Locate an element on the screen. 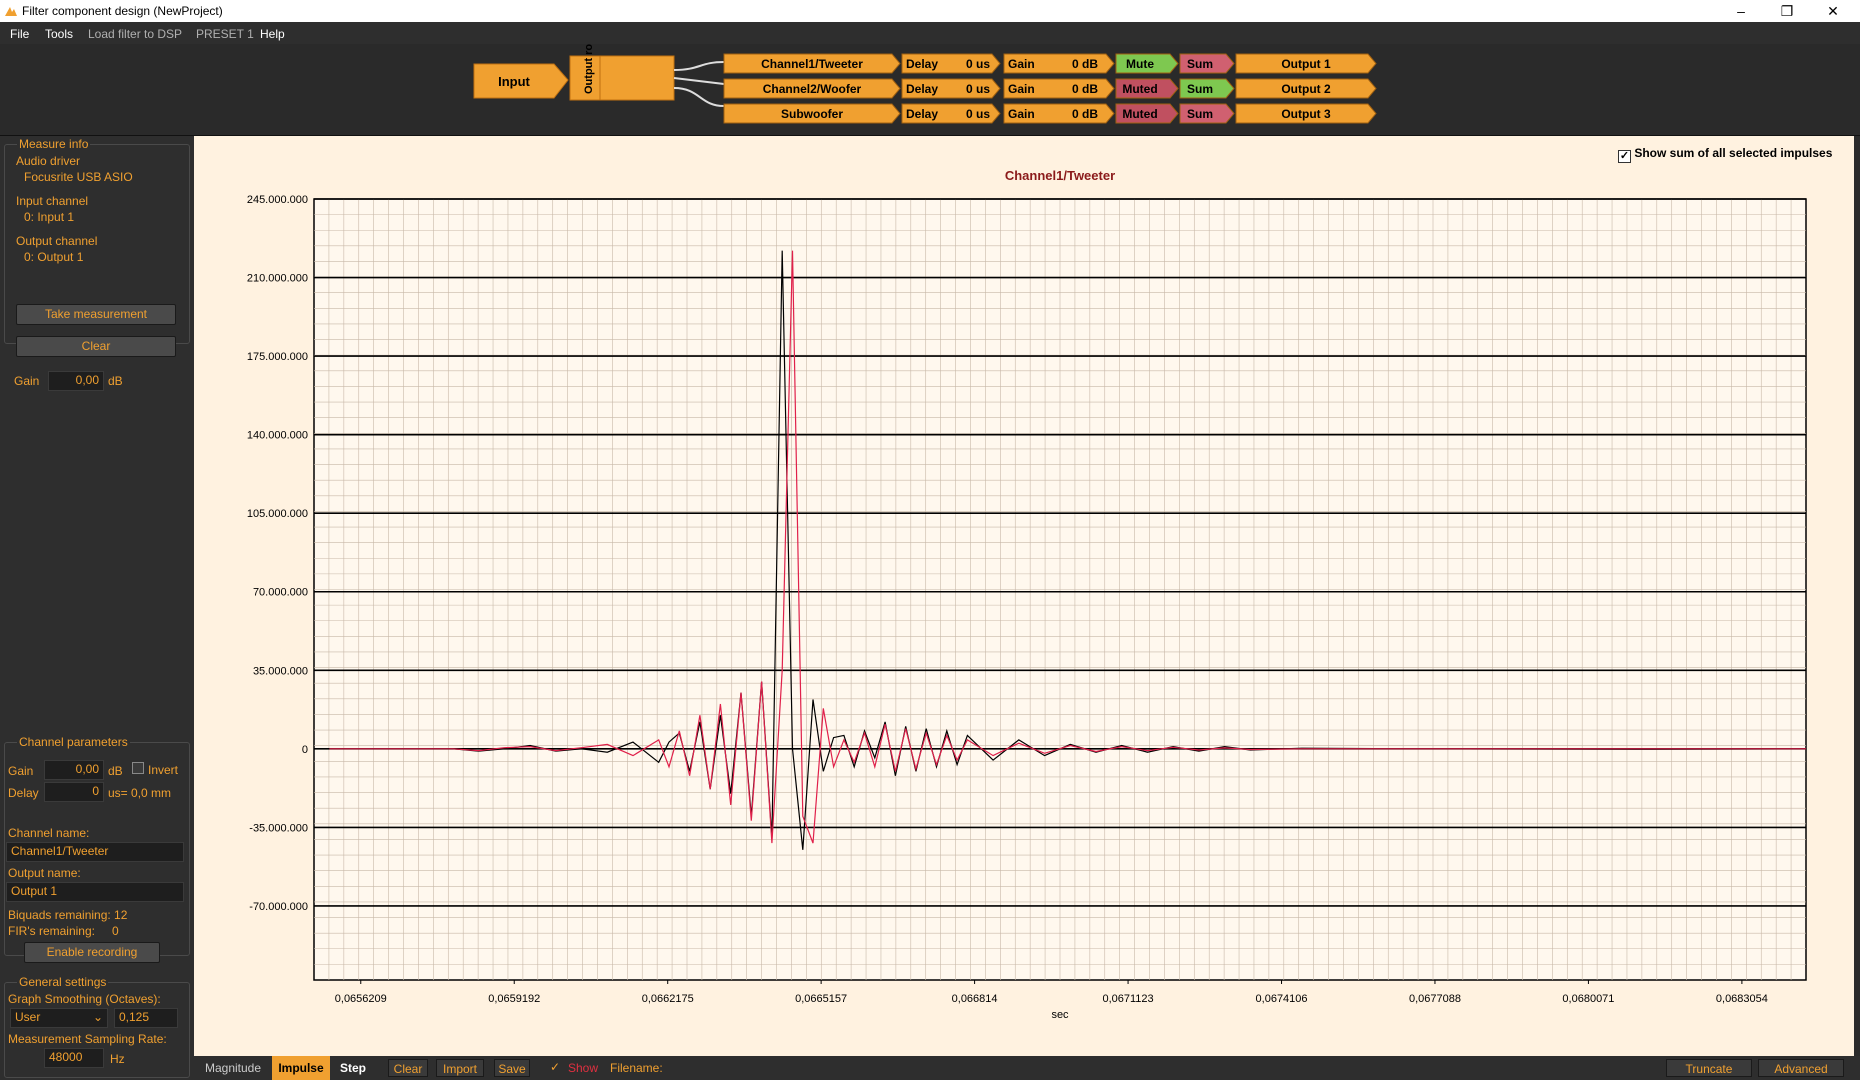 The image size is (1860, 1080). output-block: Output 1 is located at coordinates (1306, 63).